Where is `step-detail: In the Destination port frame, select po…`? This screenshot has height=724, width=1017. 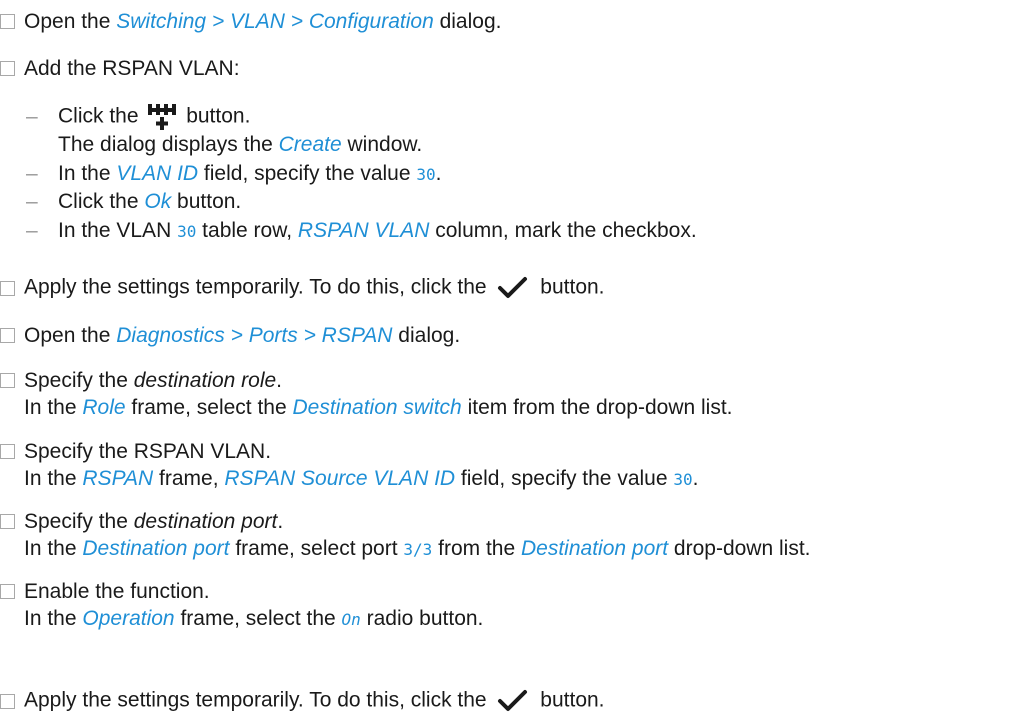 step-detail: In the Destination port frame, select po… is located at coordinates (417, 548).